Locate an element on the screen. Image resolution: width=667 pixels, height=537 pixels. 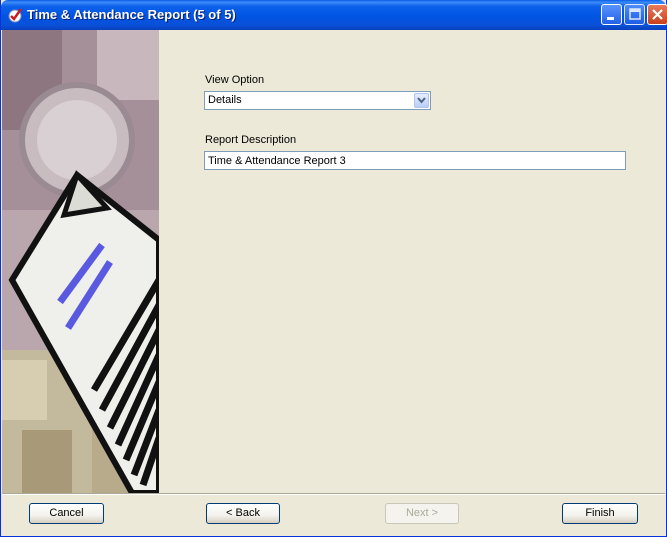
minimize-button is located at coordinates (611, 14).